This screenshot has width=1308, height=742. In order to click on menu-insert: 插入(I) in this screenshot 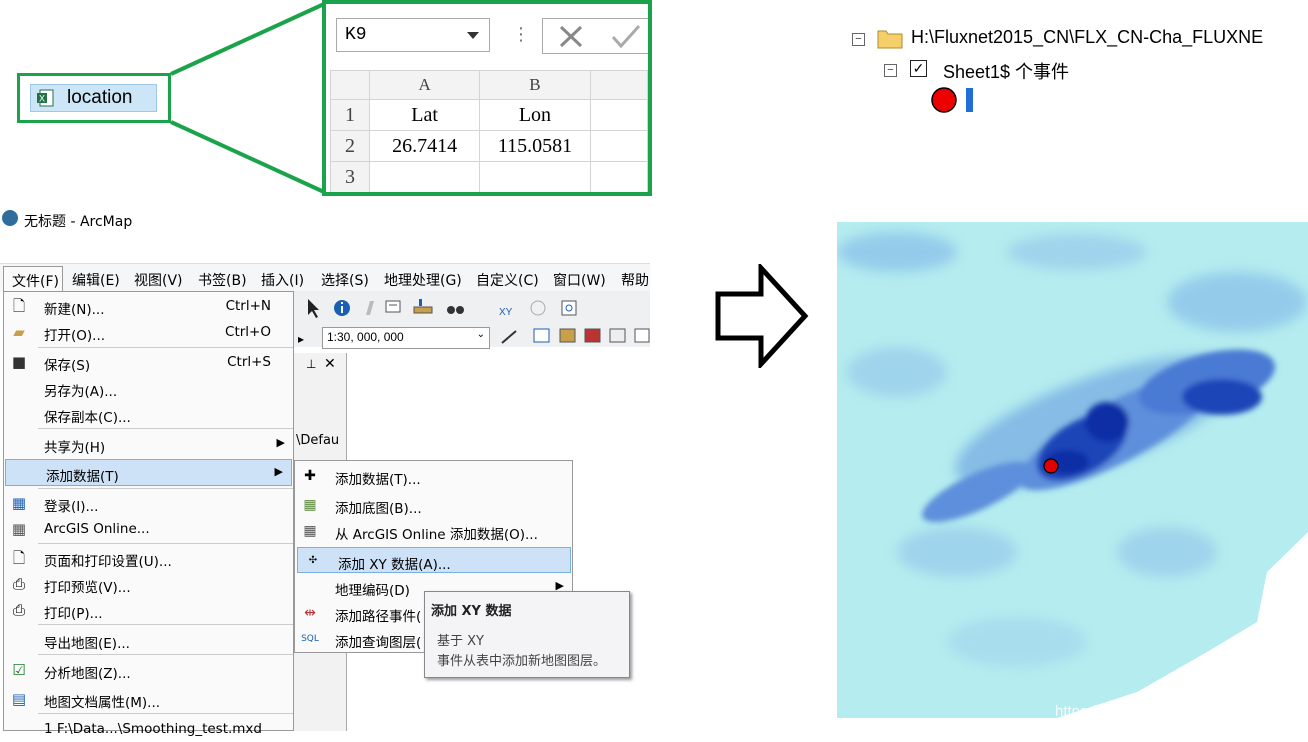, I will do `click(282, 280)`.